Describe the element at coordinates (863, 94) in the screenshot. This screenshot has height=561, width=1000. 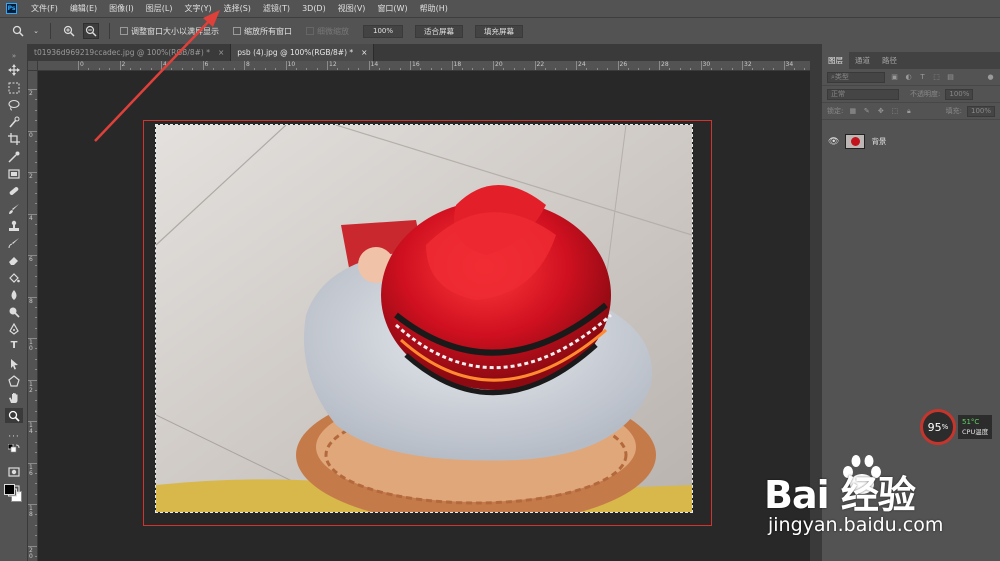
I see `blend-mode-select: 正常` at that location.